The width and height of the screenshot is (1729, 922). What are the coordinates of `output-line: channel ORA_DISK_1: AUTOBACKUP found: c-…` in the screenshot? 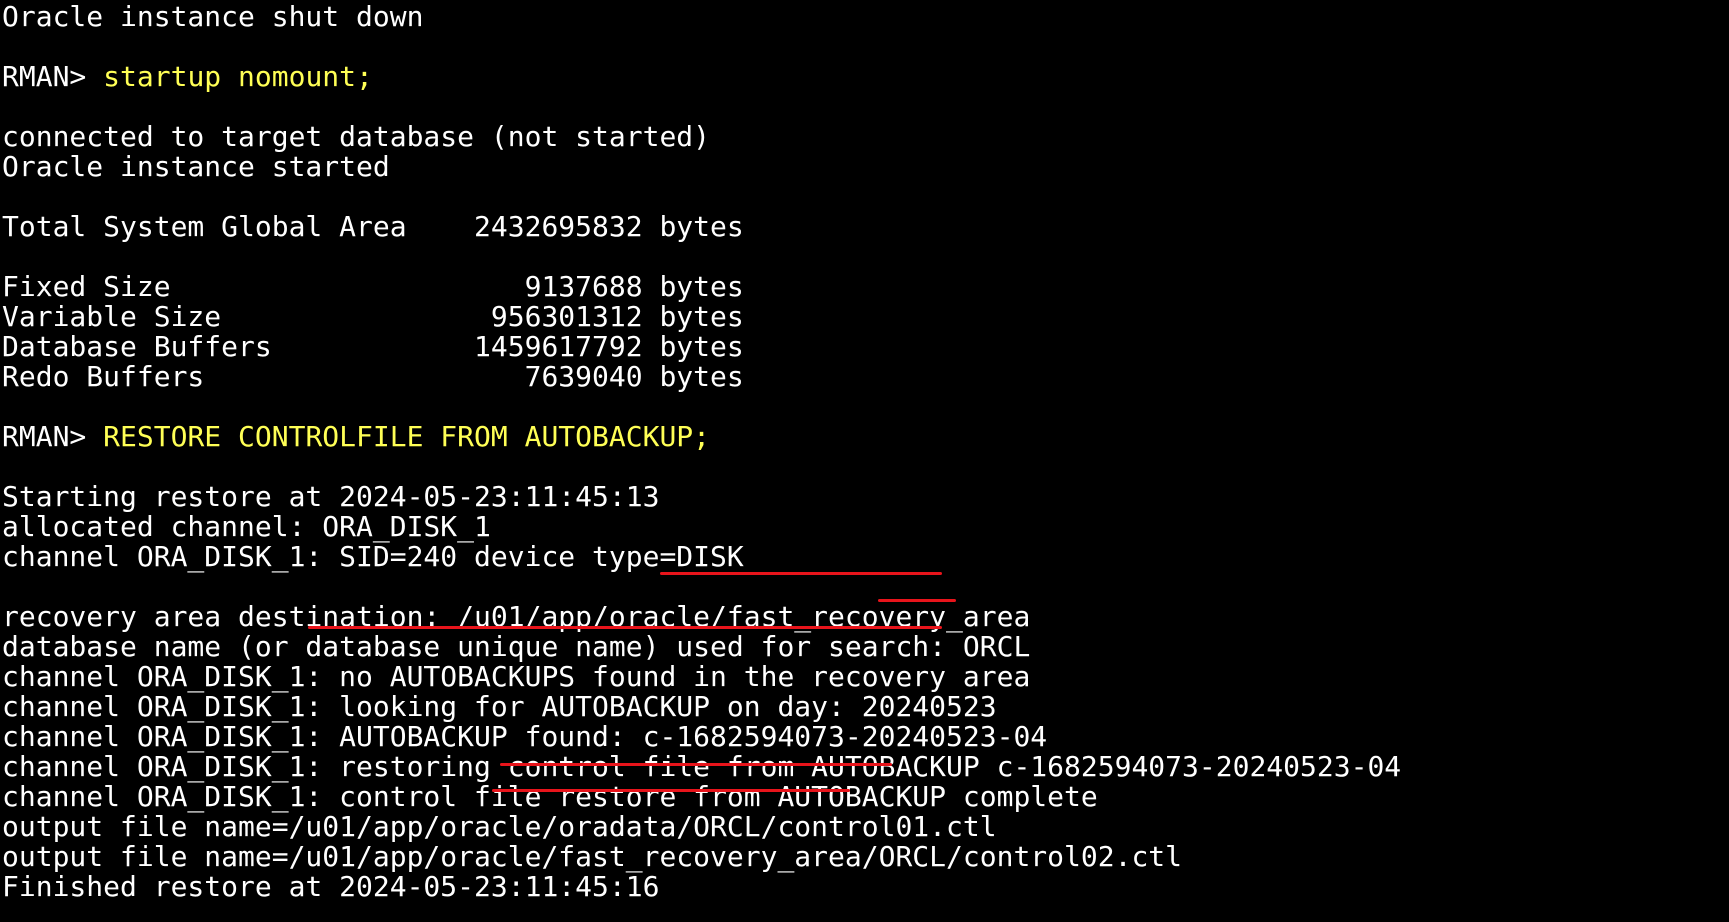 It's located at (525, 736).